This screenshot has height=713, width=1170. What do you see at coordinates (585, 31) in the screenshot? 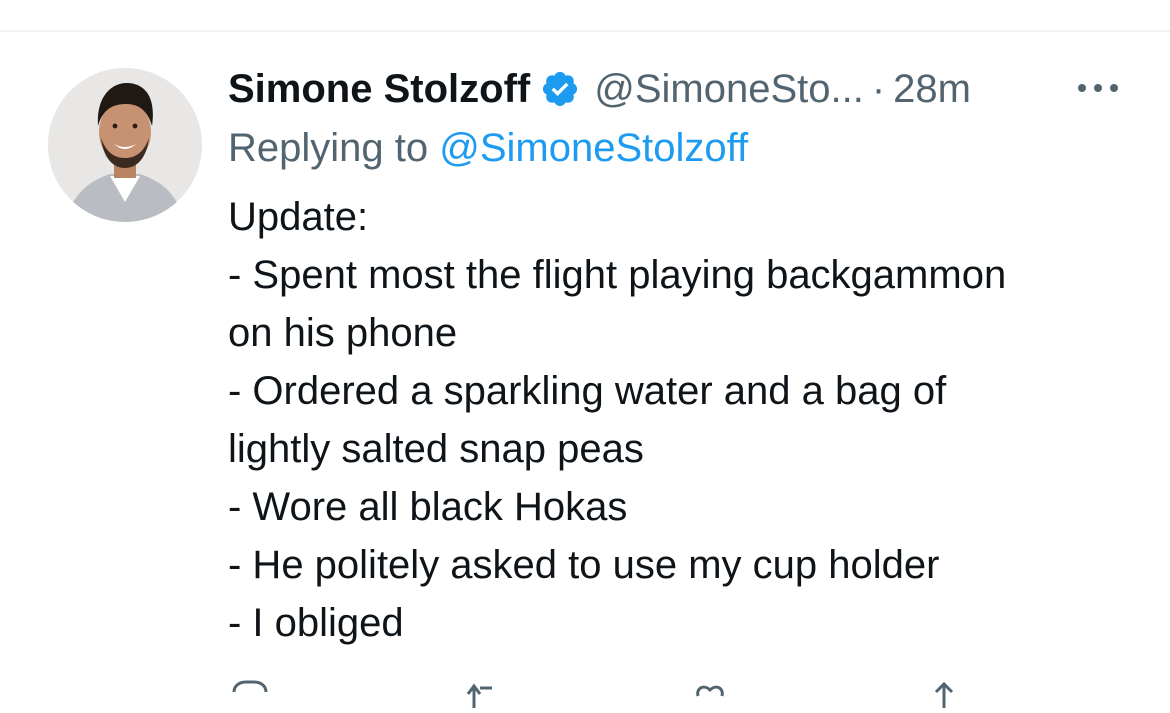
I see `top-divider` at bounding box center [585, 31].